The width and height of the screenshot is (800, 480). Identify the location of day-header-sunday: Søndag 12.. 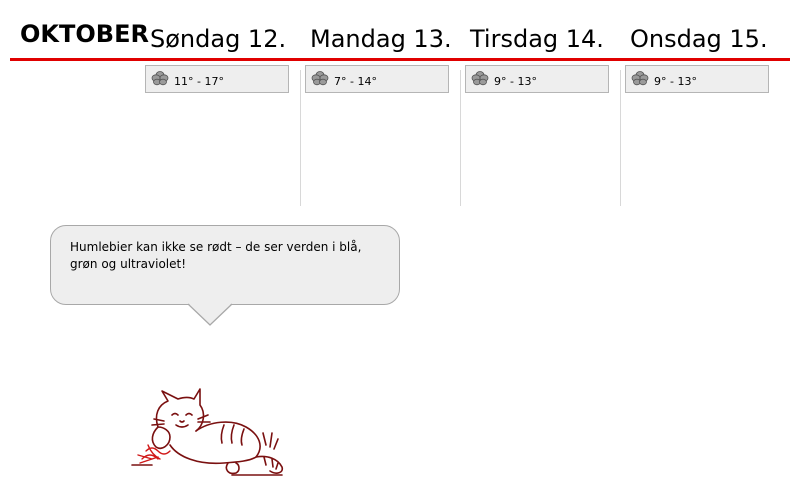
(218, 39).